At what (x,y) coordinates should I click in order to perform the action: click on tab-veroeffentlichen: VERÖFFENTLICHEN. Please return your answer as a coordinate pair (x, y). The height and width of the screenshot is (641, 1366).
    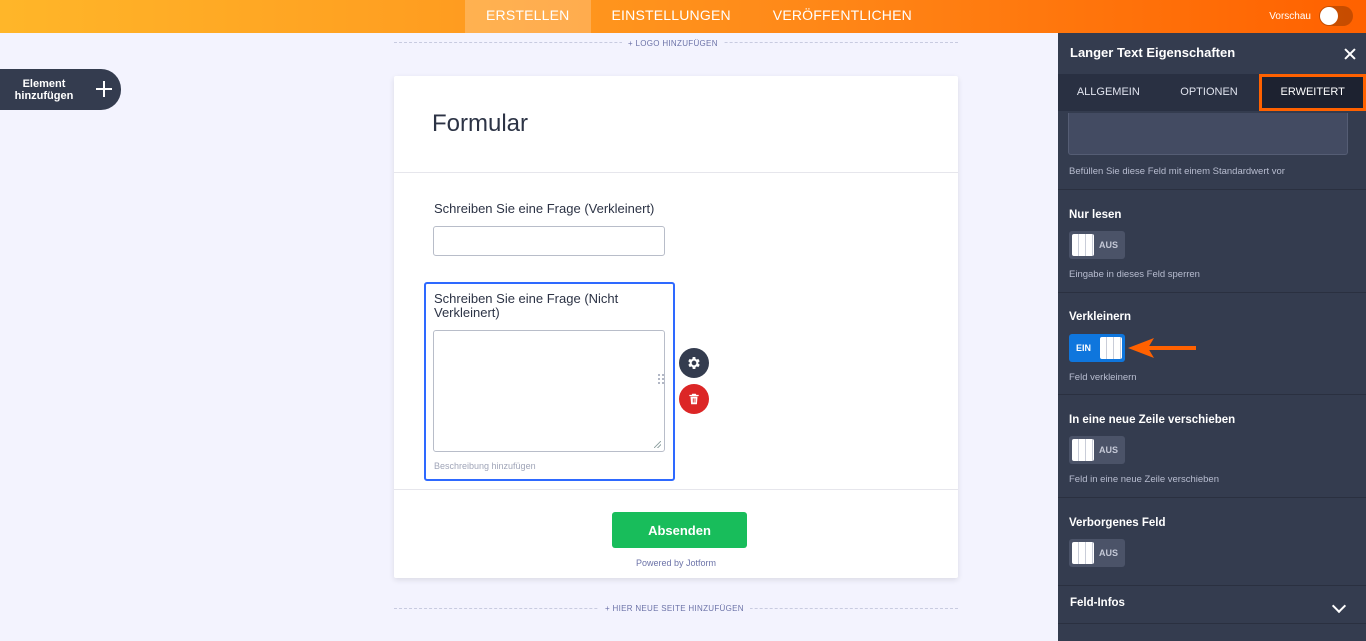
    Looking at the image, I should click on (842, 16).